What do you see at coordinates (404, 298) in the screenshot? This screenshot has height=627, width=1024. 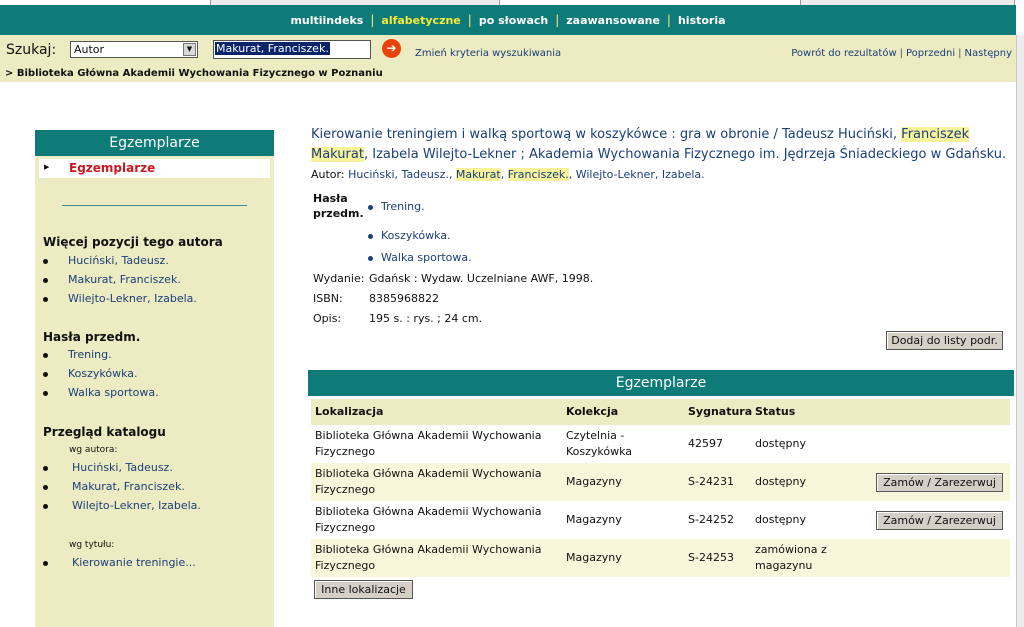 I see `isbn-value: 8385968822` at bounding box center [404, 298].